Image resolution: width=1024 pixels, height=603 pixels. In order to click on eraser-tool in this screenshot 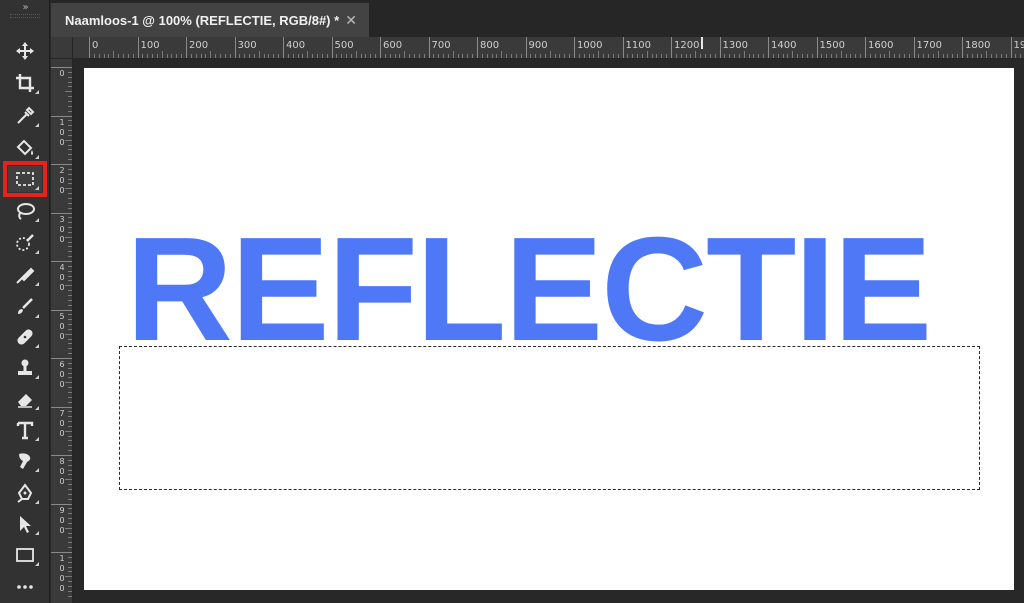, I will do `click(25, 399)`.